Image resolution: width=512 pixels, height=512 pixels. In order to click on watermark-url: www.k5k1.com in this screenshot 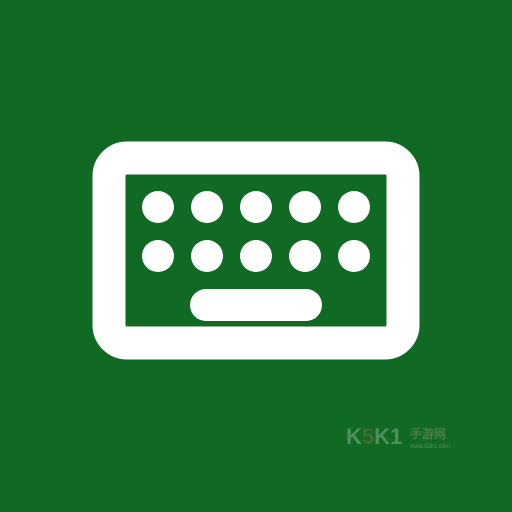, I will do `click(430, 447)`.